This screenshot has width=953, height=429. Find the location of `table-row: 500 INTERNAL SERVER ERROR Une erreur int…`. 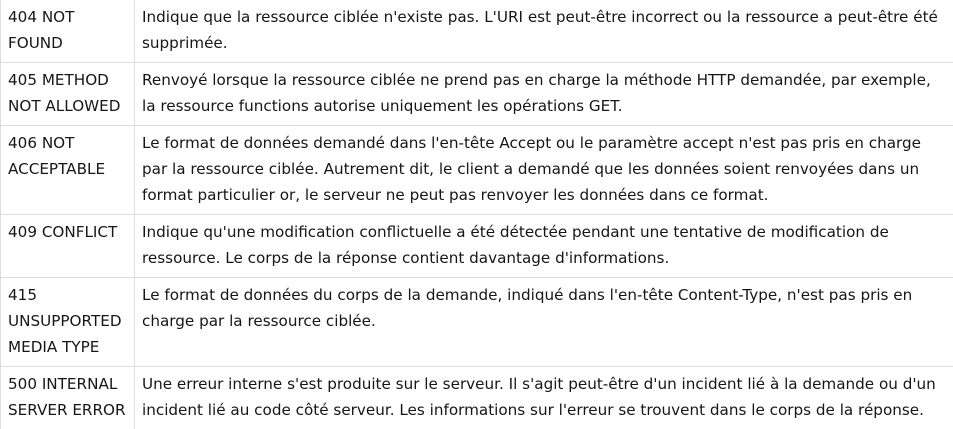

table-row: 500 INTERNAL SERVER ERROR Une erreur int… is located at coordinates (477, 398).